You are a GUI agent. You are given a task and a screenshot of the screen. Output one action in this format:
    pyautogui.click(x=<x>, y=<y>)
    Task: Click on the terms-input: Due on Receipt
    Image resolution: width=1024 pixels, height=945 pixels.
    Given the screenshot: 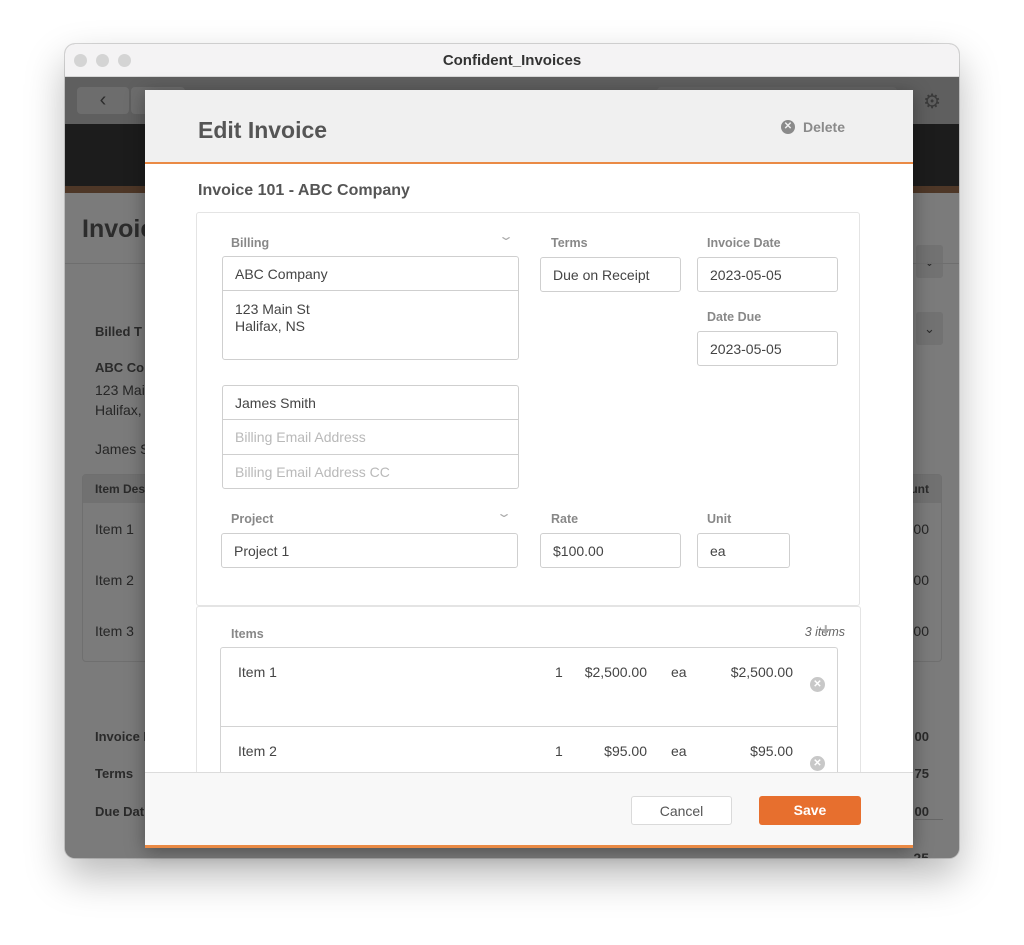 What is the action you would take?
    pyautogui.click(x=610, y=274)
    